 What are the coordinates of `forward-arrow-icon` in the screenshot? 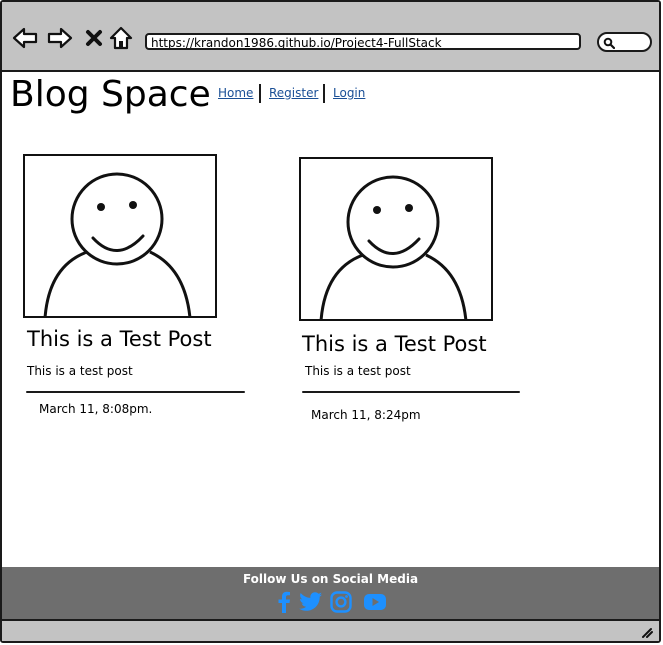 It's located at (60, 38).